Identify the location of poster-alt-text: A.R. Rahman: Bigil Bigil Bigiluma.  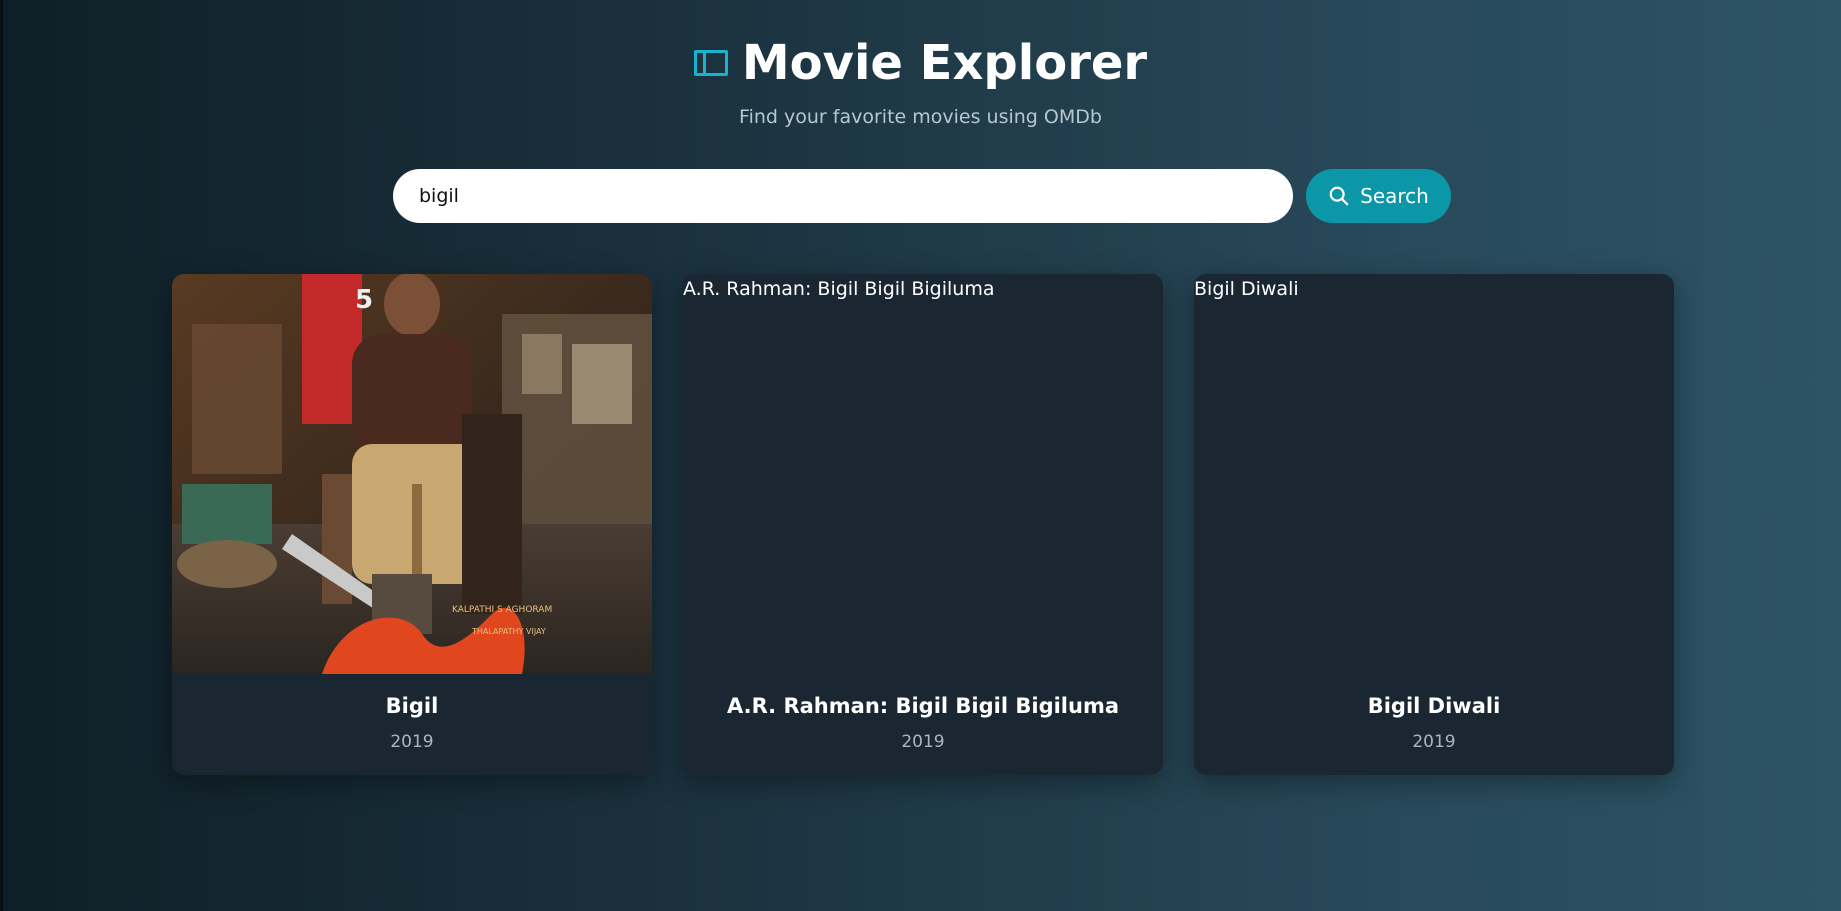
(839, 289).